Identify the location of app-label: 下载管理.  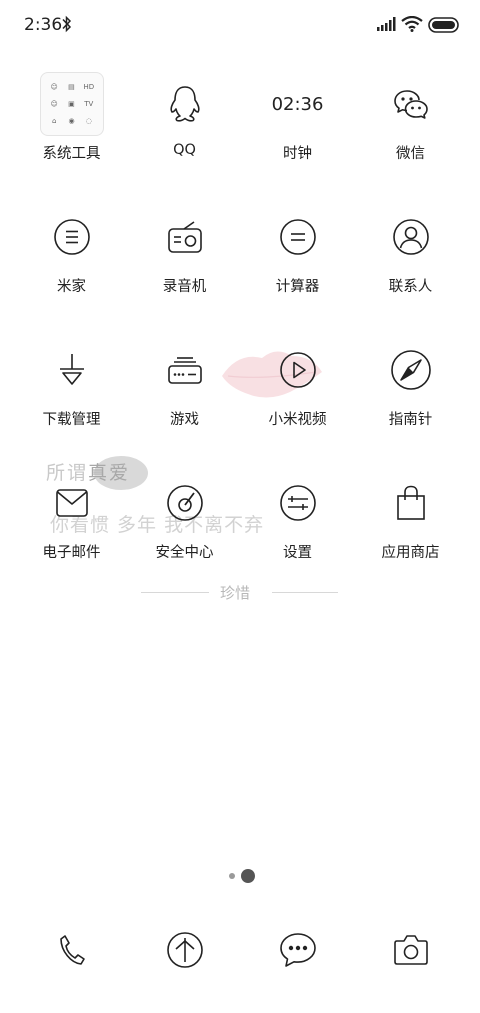
(71, 420).